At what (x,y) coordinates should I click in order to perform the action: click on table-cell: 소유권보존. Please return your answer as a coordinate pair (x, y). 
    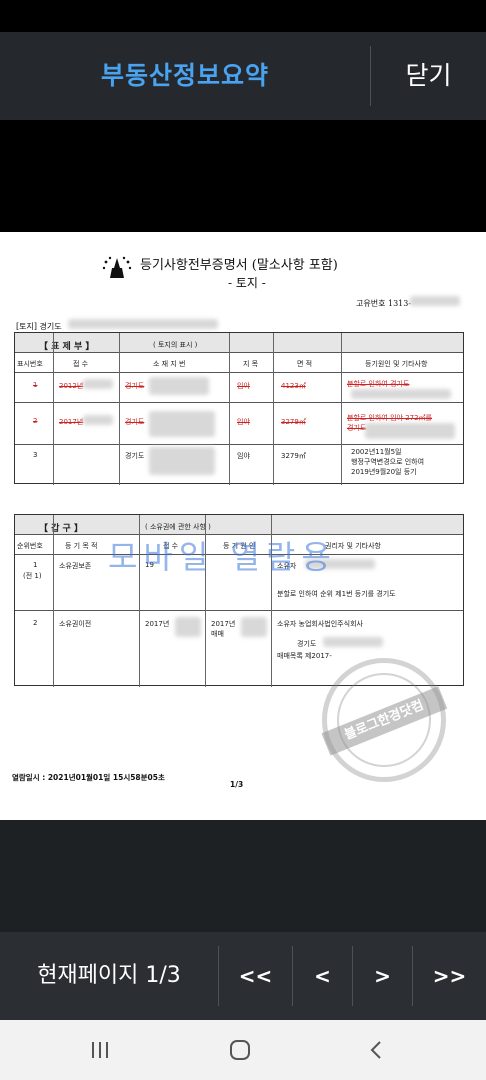
    Looking at the image, I should click on (75, 566).